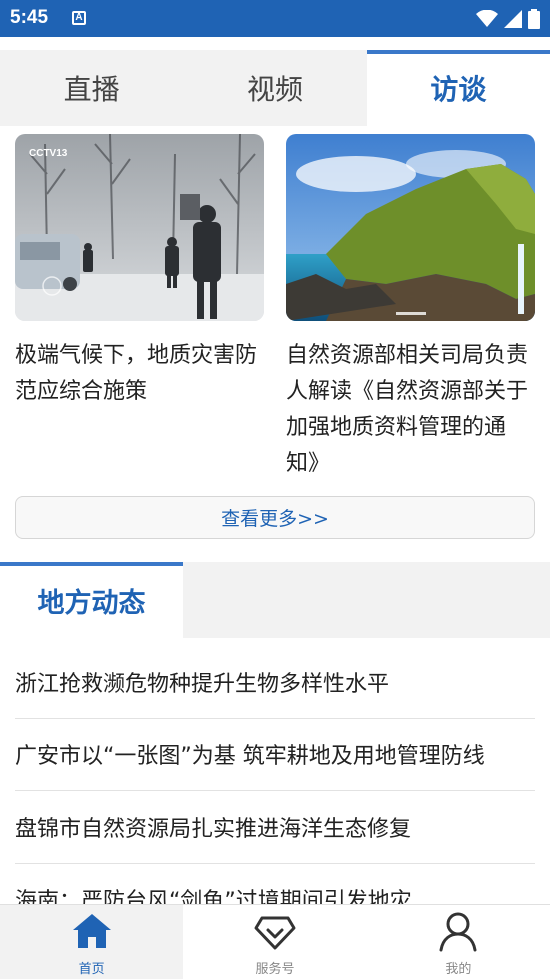 The image size is (550, 979). I want to click on cctv-watermark: CCTV13, so click(48, 153).